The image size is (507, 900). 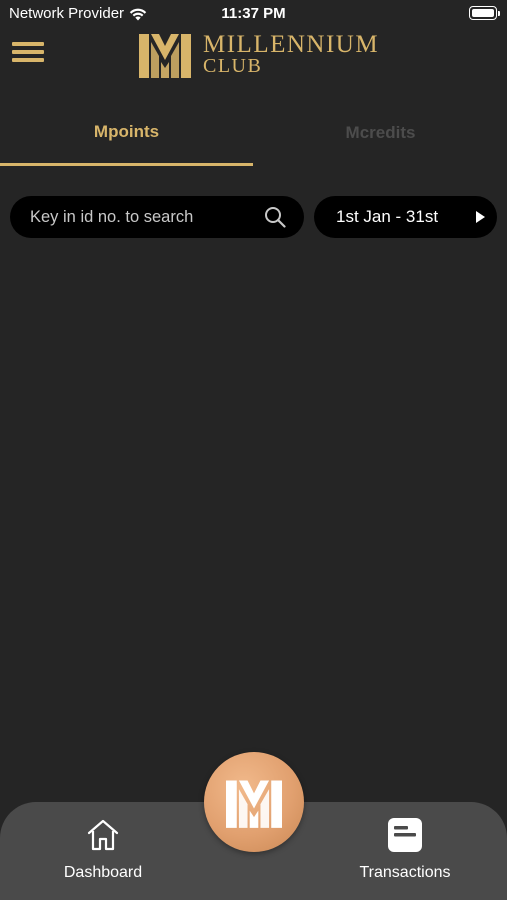 I want to click on search-box, so click(x=157, y=217).